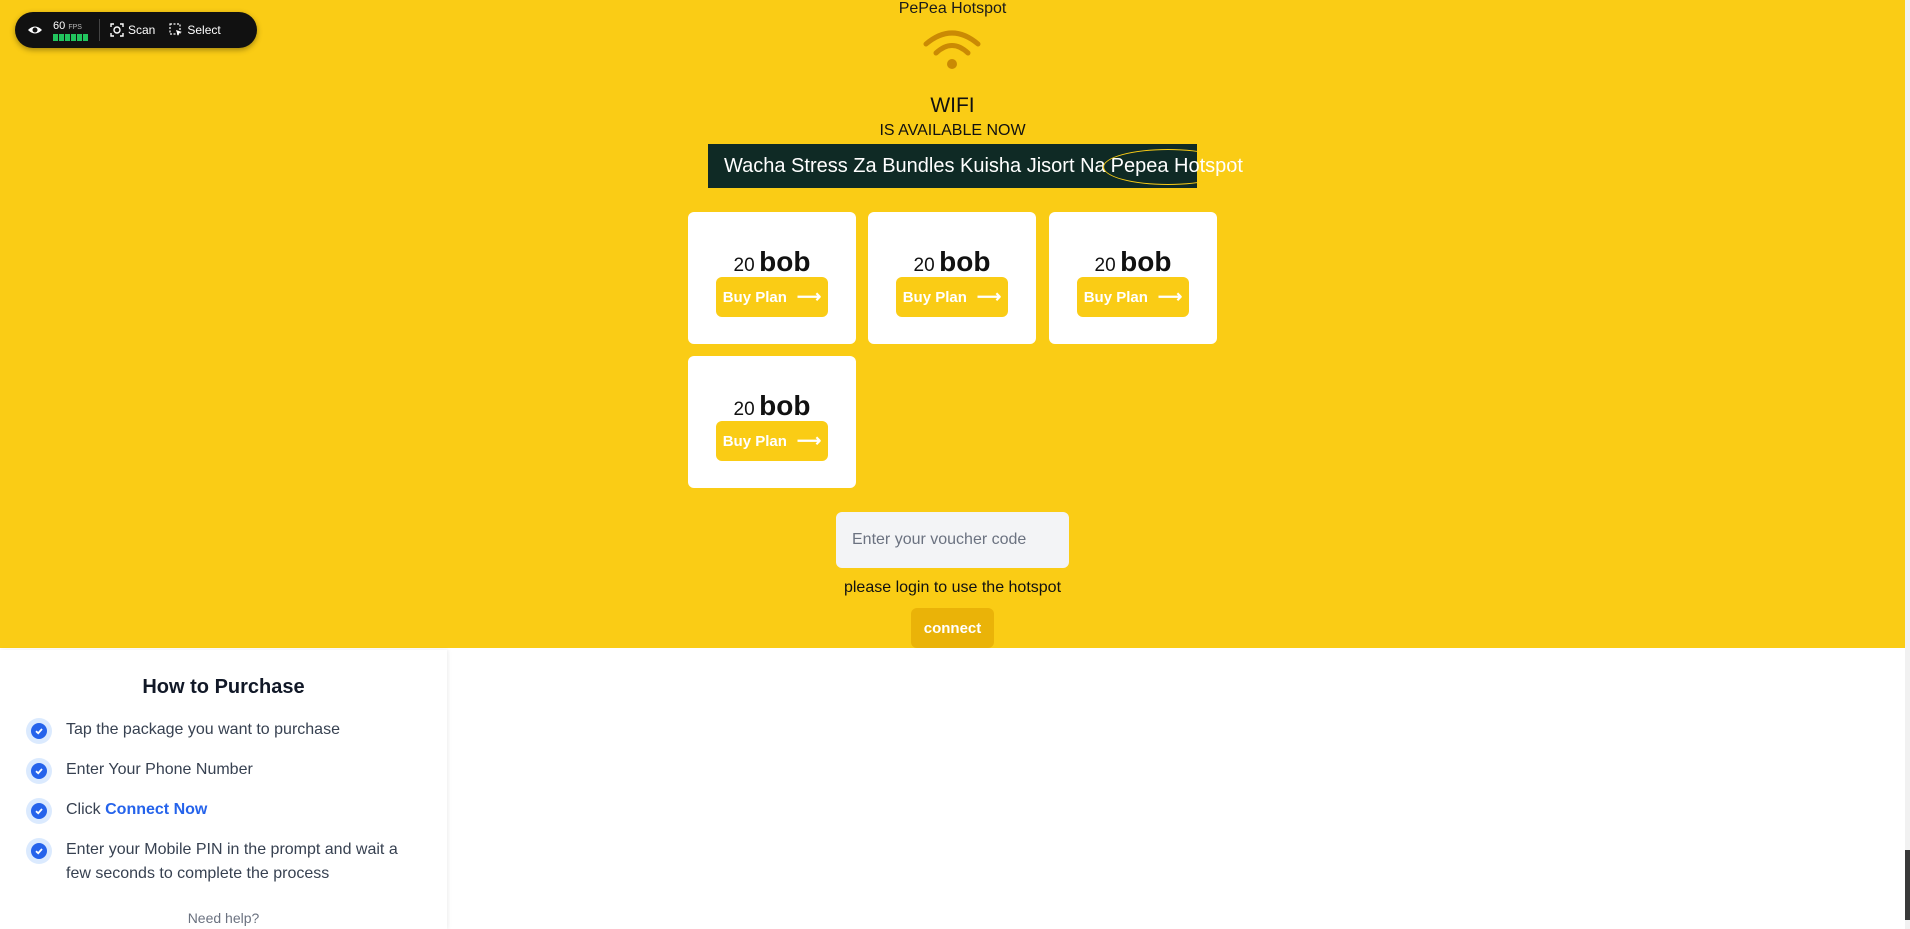 Image resolution: width=1910 pixels, height=929 pixels. What do you see at coordinates (915, 165) in the screenshot?
I see `banner-text: Wacha Stress Za Bundles Kuisha Jisort Na` at bounding box center [915, 165].